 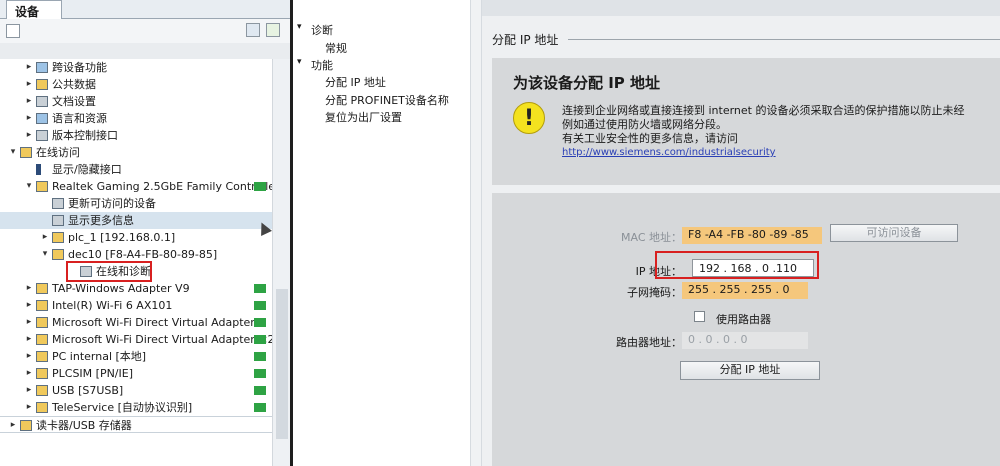 What do you see at coordinates (699, 316) in the screenshot?
I see `use-router-checkbox` at bounding box center [699, 316].